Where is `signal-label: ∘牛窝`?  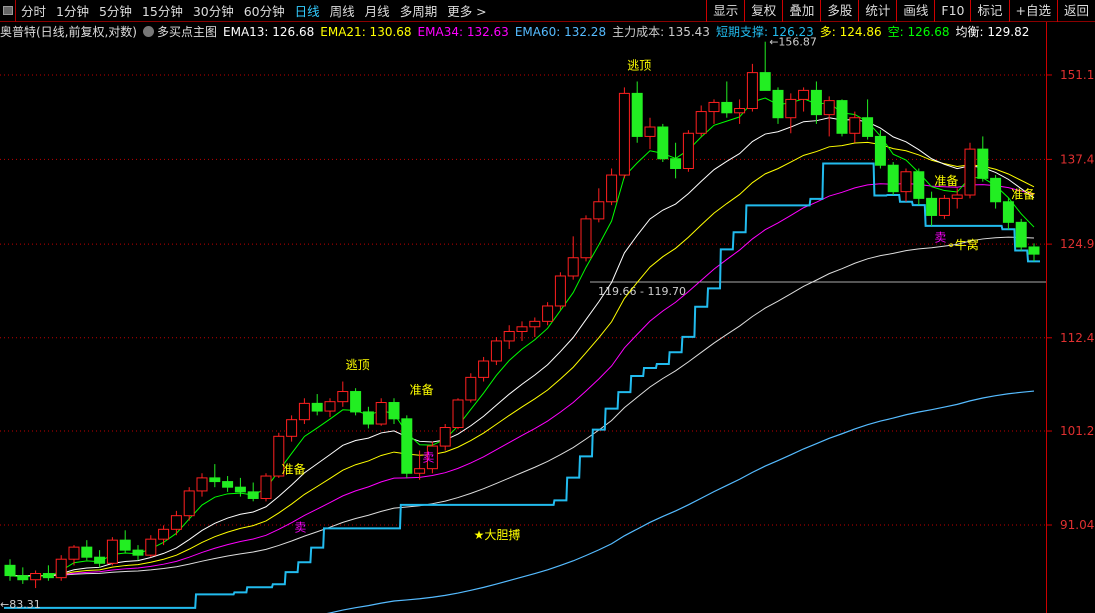 signal-label: ∘牛窝 is located at coordinates (963, 244).